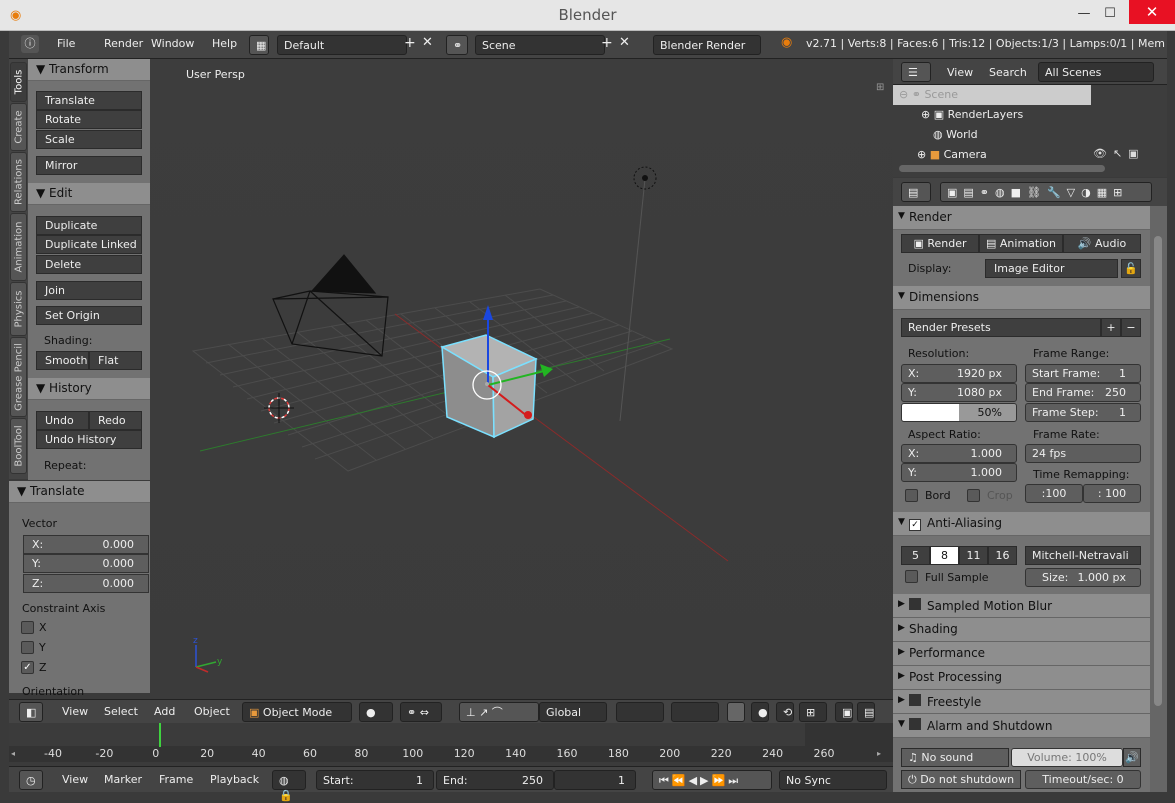 This screenshot has width=1175, height=803. What do you see at coordinates (89, 244) in the screenshot?
I see `duplicate-linked-button: Duplicate Linked` at bounding box center [89, 244].